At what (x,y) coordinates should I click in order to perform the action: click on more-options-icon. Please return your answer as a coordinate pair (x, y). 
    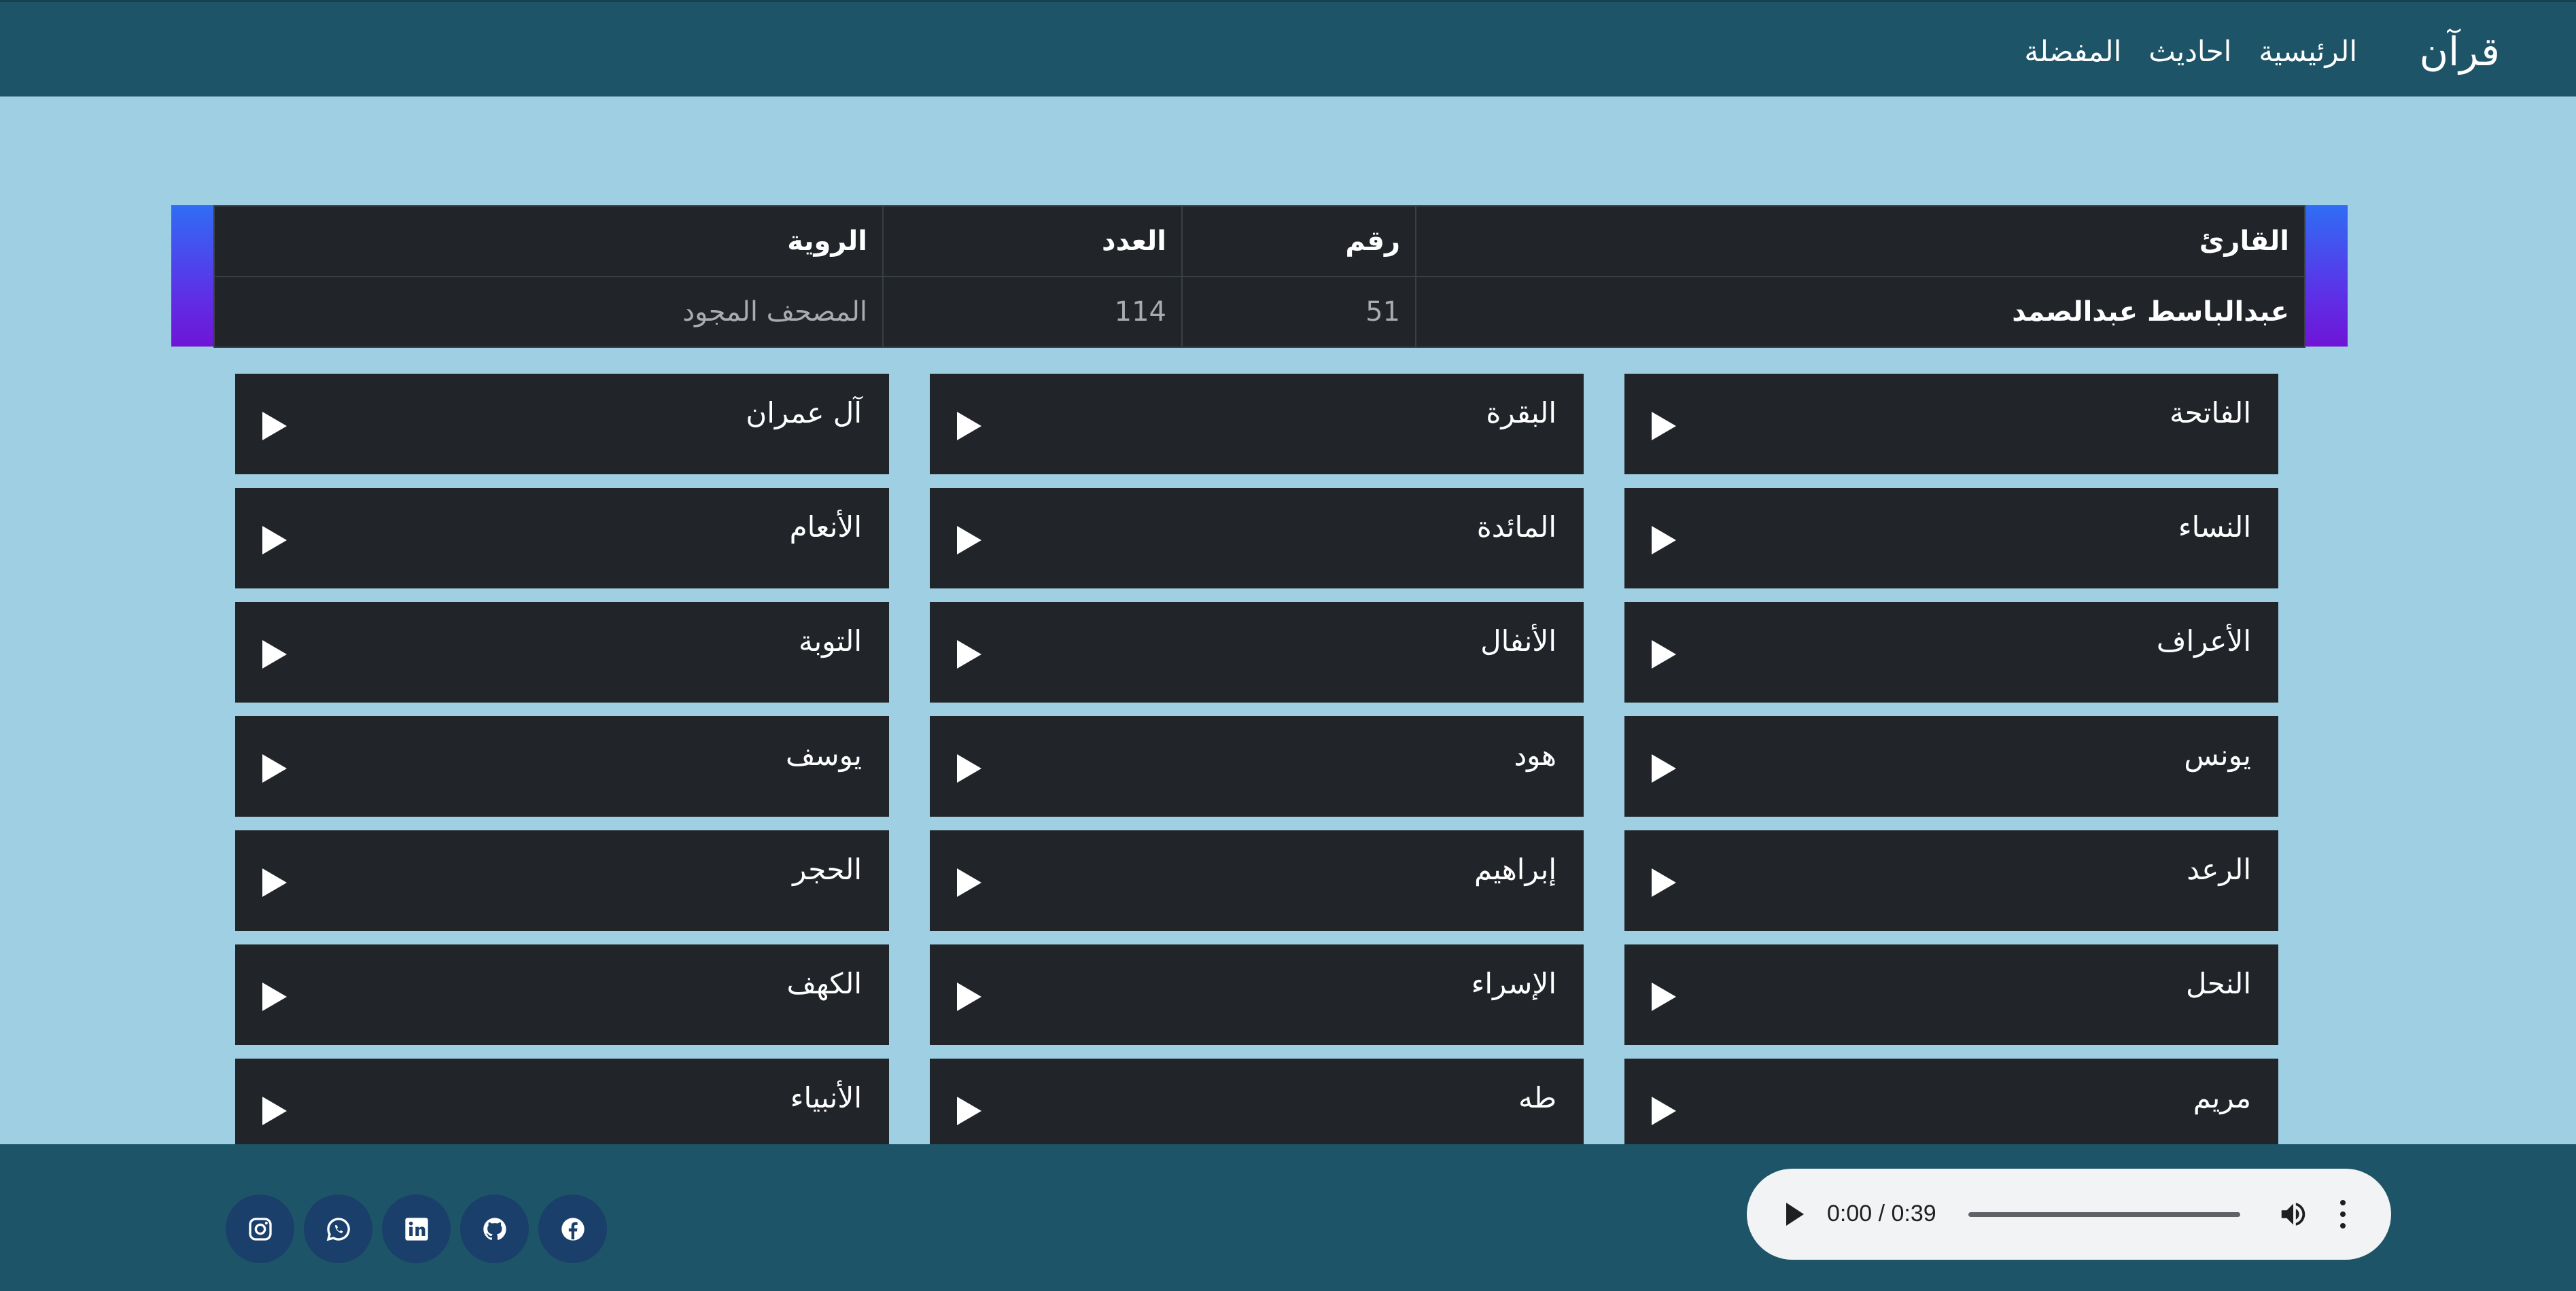
    Looking at the image, I should click on (2343, 1214).